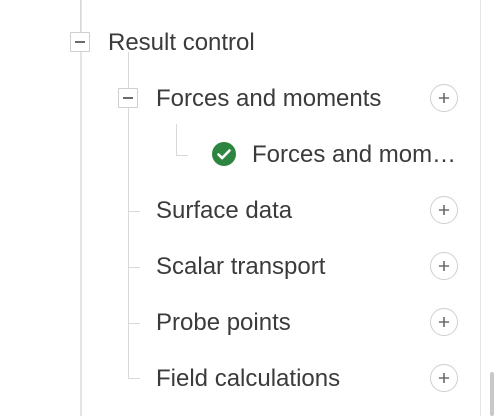  I want to click on field-calculations-label: Field calculations, so click(248, 378).